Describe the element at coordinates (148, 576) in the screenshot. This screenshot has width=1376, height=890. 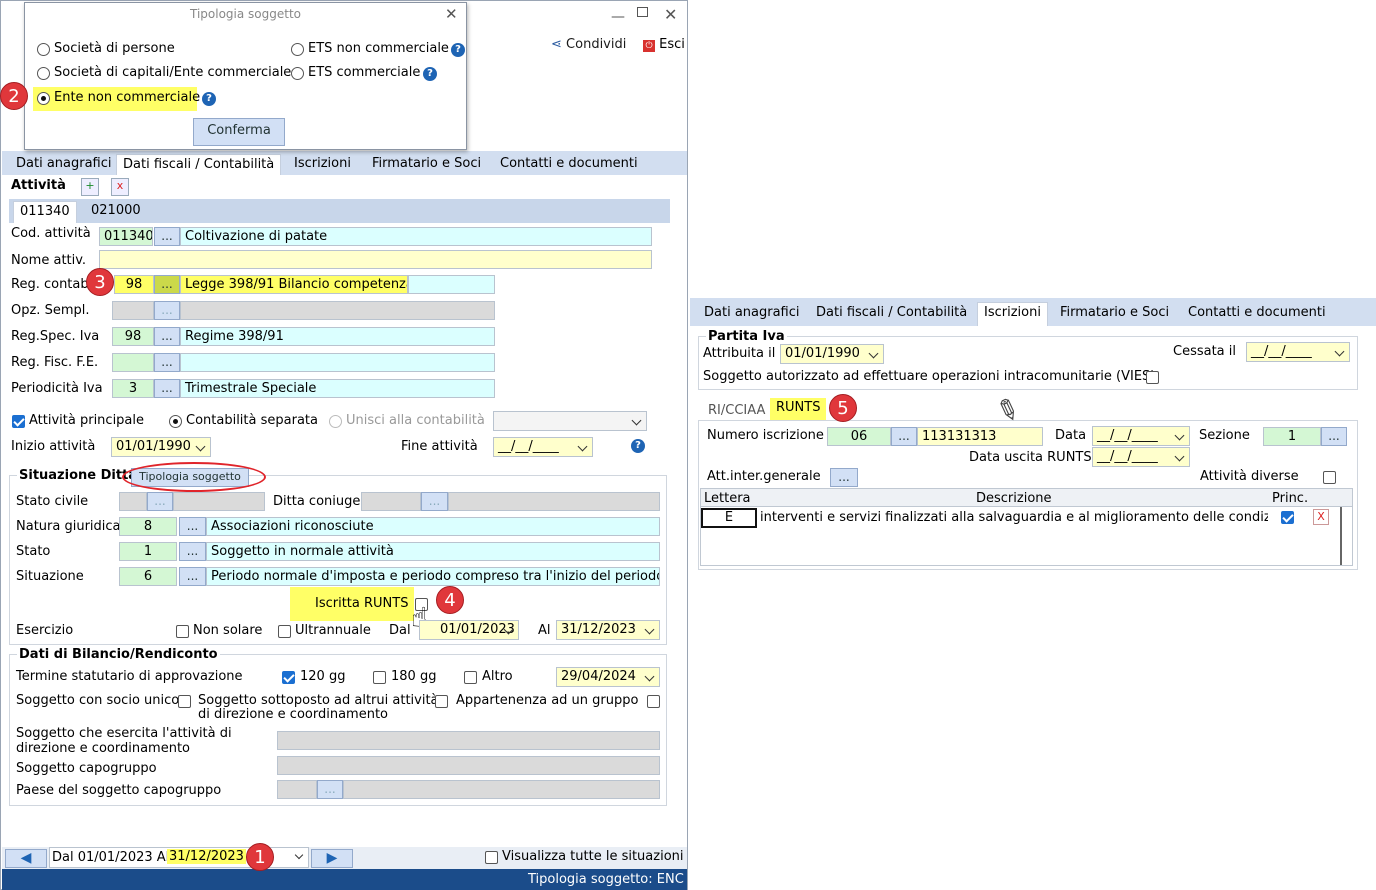
I see `situazione-code: 6` at that location.